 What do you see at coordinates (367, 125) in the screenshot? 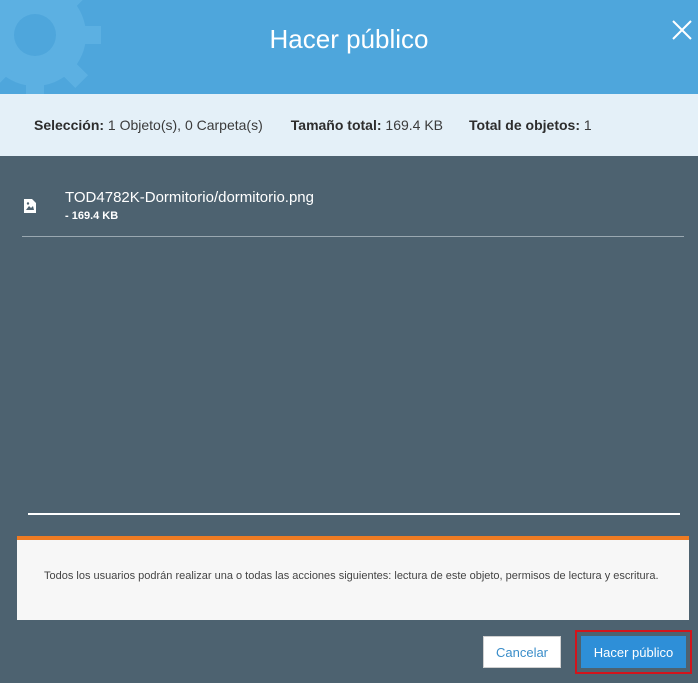
I see `summary-total-size: Tamaño total: 169.4 KB` at bounding box center [367, 125].